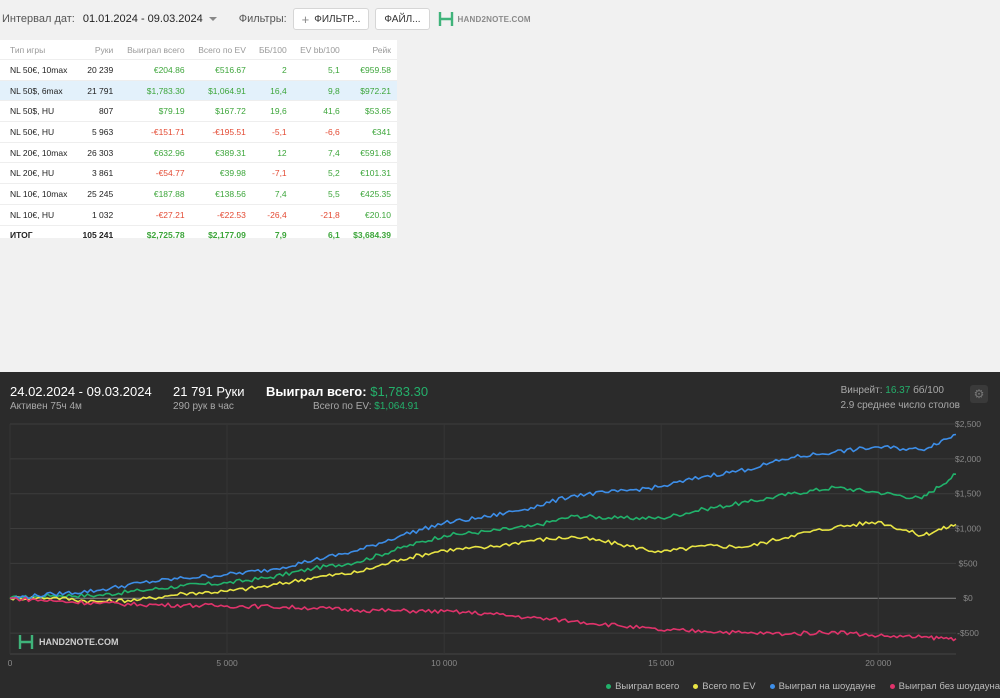 Image resolution: width=1000 pixels, height=698 pixels. I want to click on x-tick-label: 5 000, so click(227, 663).